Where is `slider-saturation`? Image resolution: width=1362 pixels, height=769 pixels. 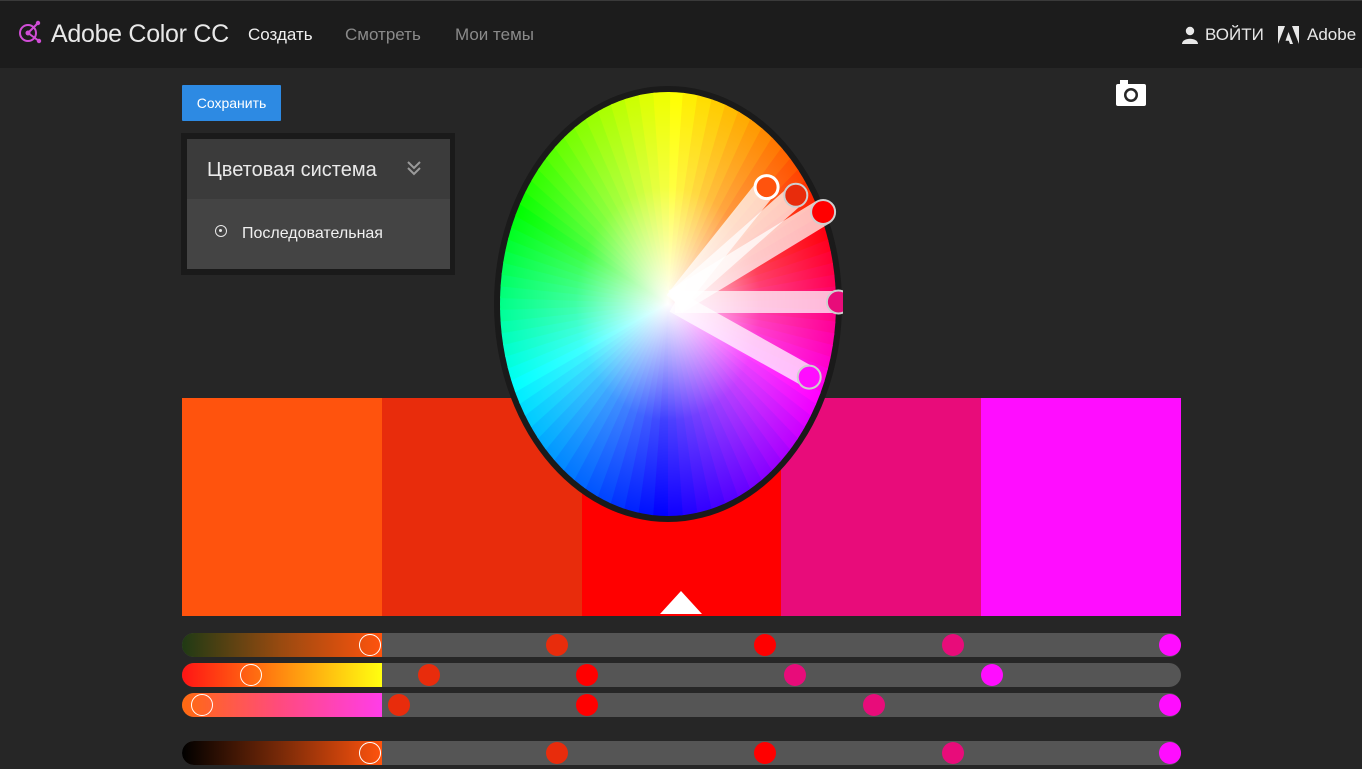 slider-saturation is located at coordinates (681, 675).